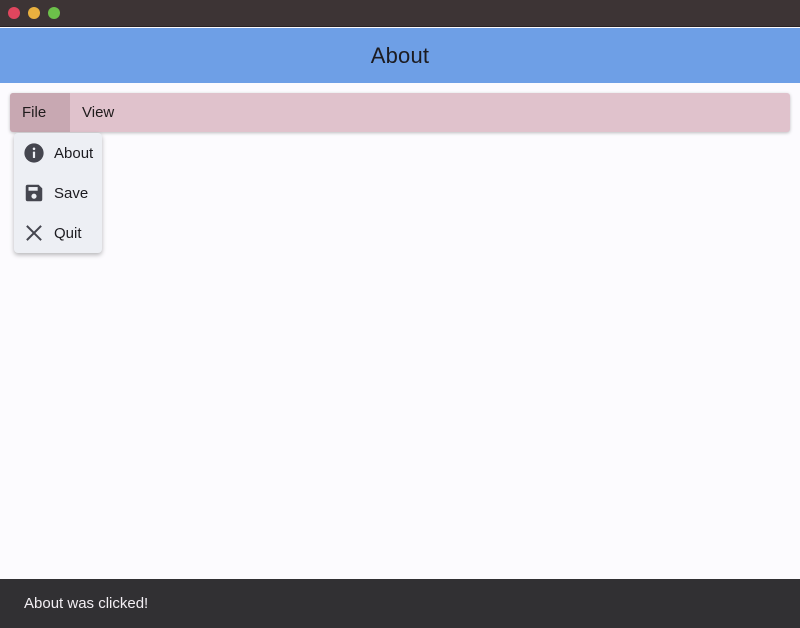 The width and height of the screenshot is (800, 628). Describe the element at coordinates (74, 153) in the screenshot. I see `menu-item-about-label: About` at that location.